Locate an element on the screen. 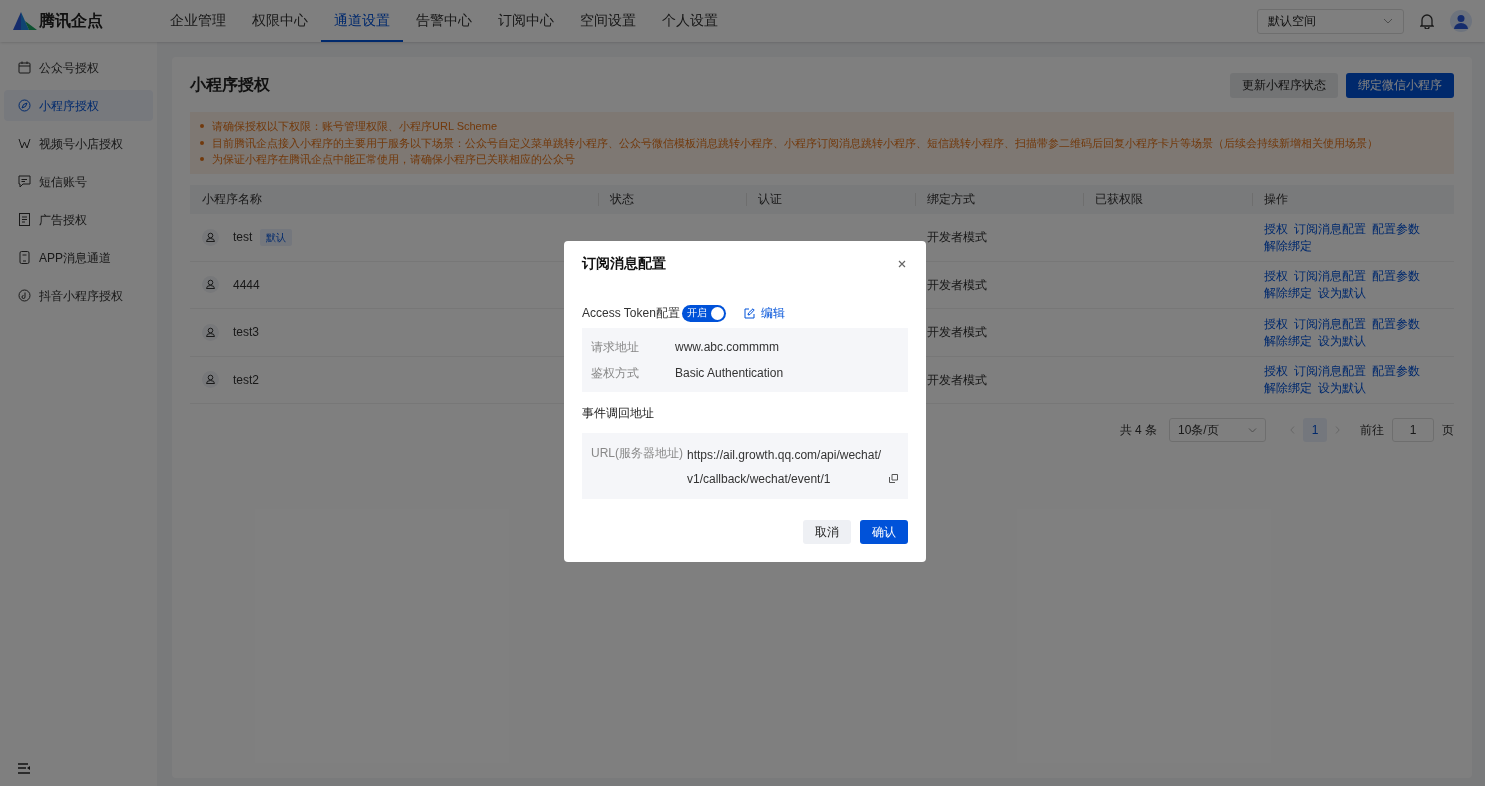 Image resolution: width=1485 pixels, height=786 pixels. url-text: https://ail.growth.qq.com/api/wechat/v1/callback/wechat/event/1 is located at coordinates (785, 467).